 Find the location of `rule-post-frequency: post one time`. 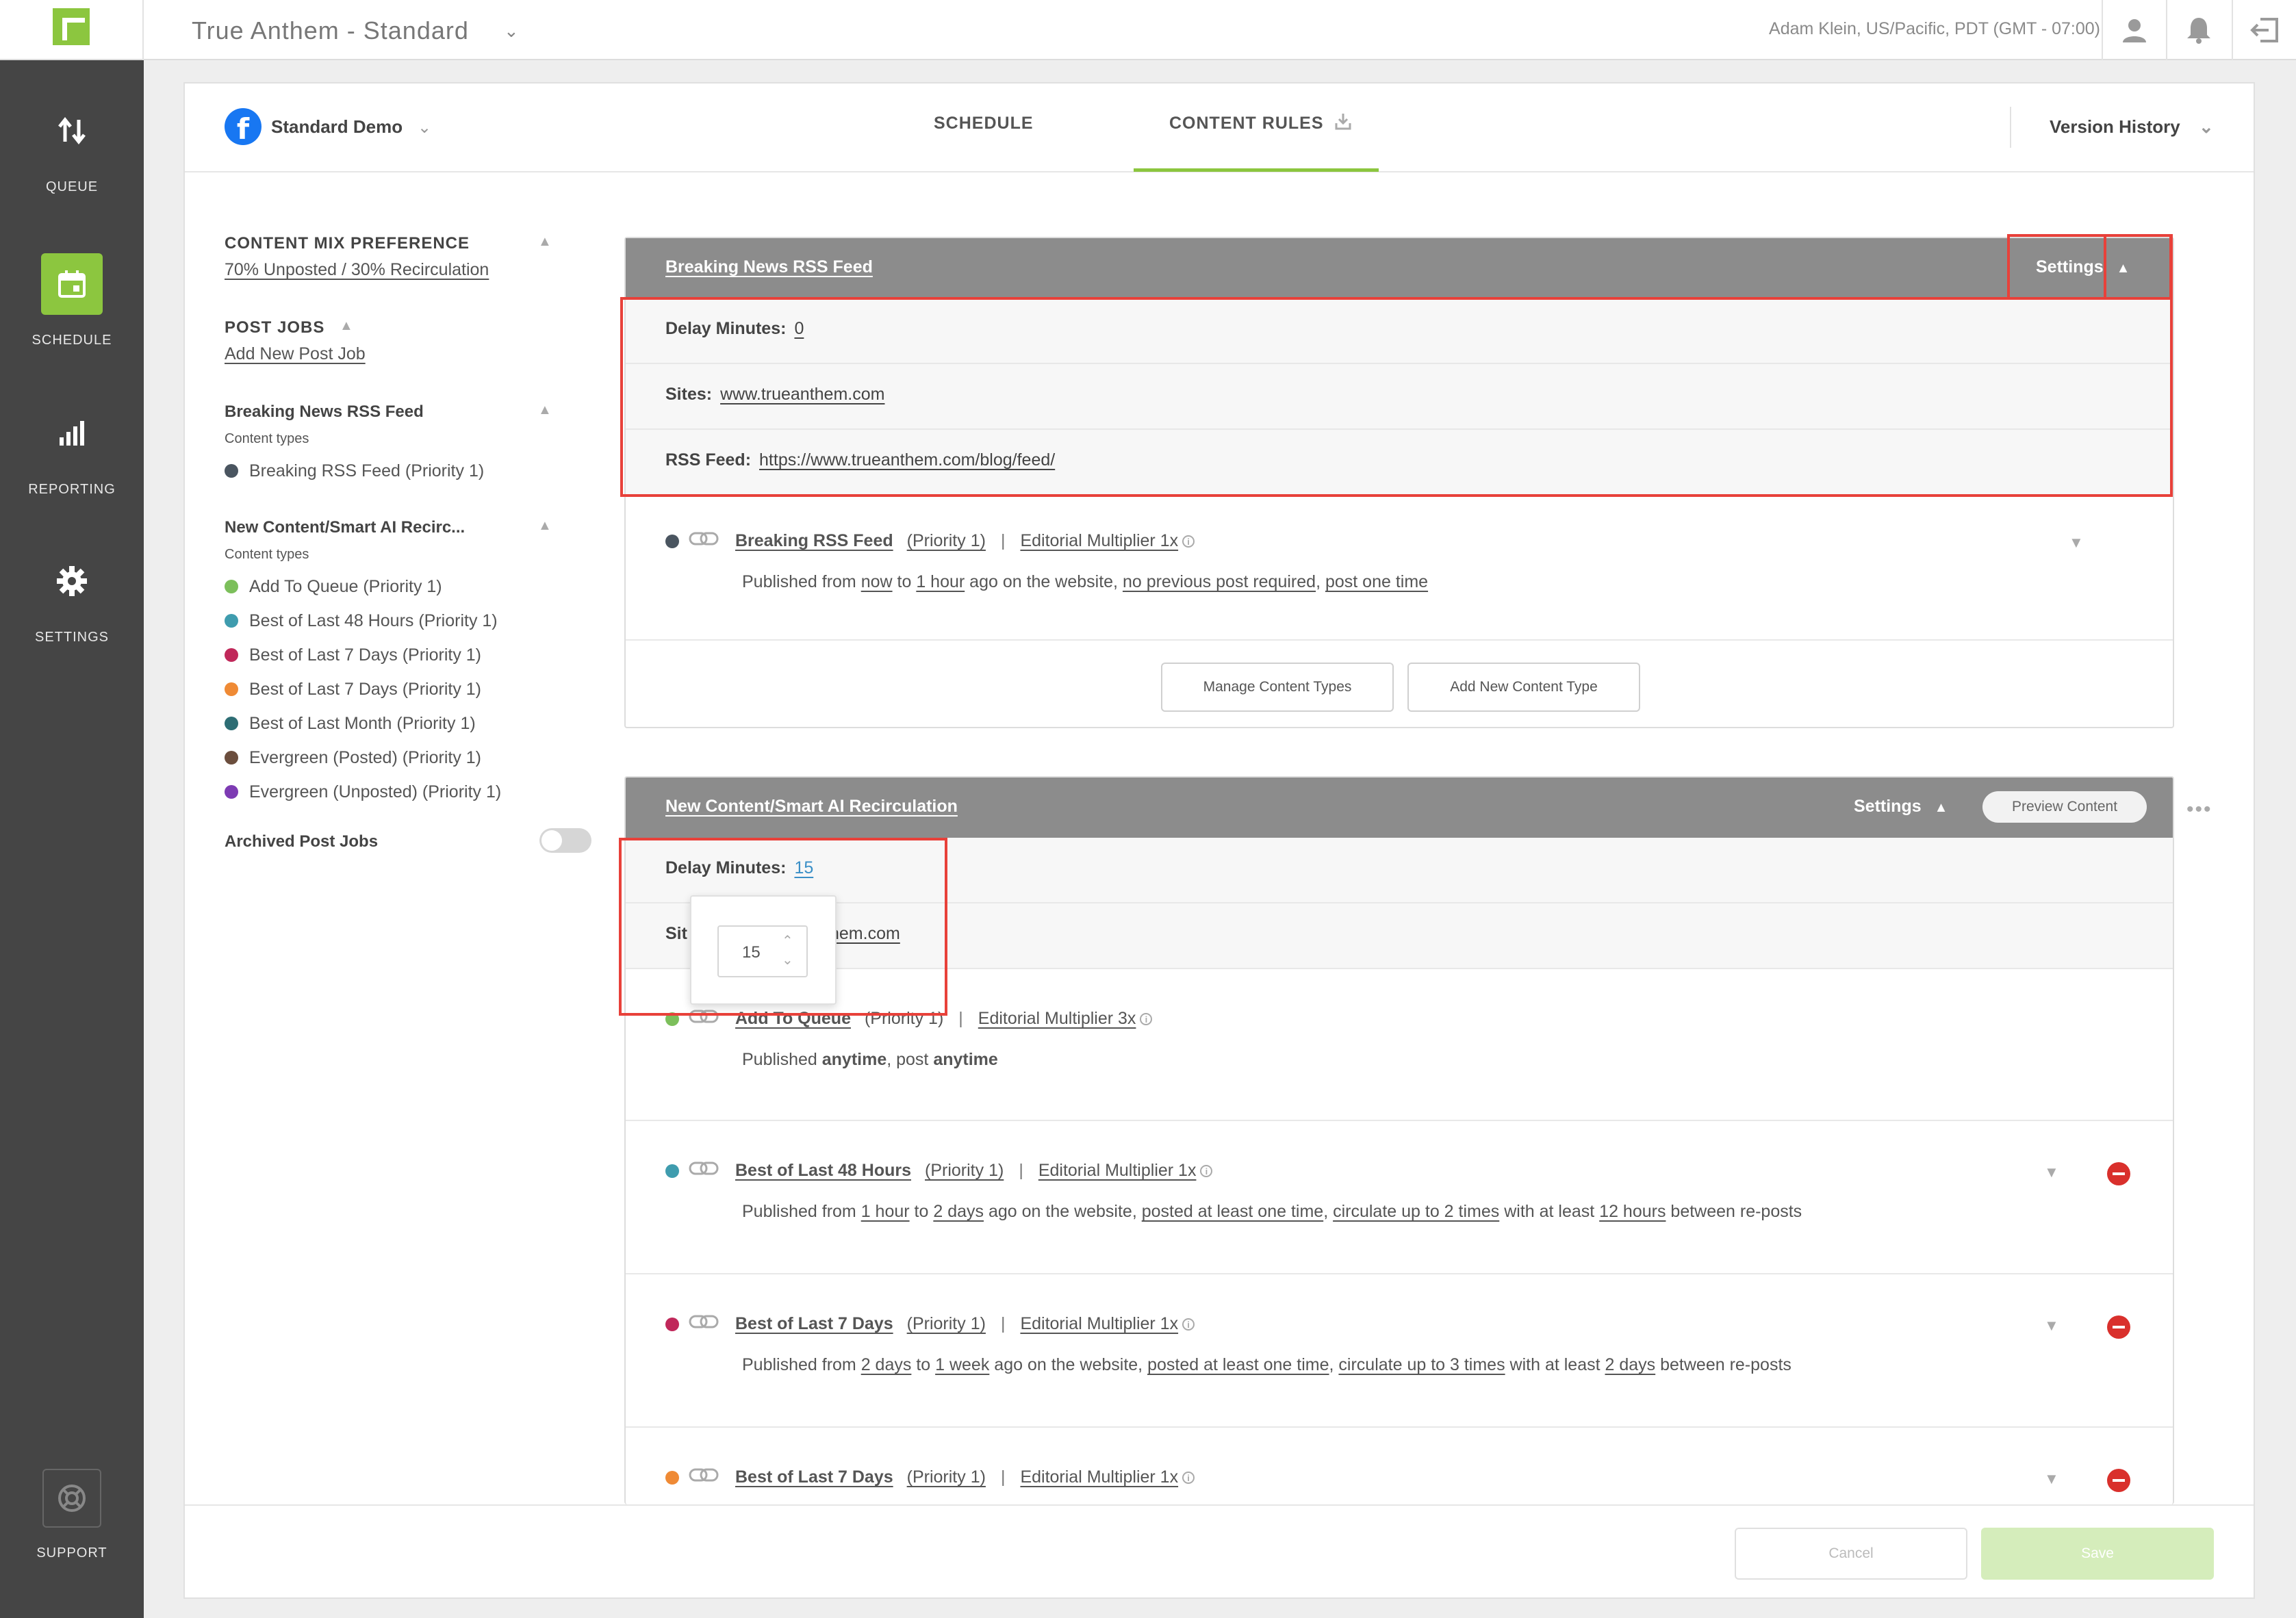

rule-post-frequency: post one time is located at coordinates (1376, 581).